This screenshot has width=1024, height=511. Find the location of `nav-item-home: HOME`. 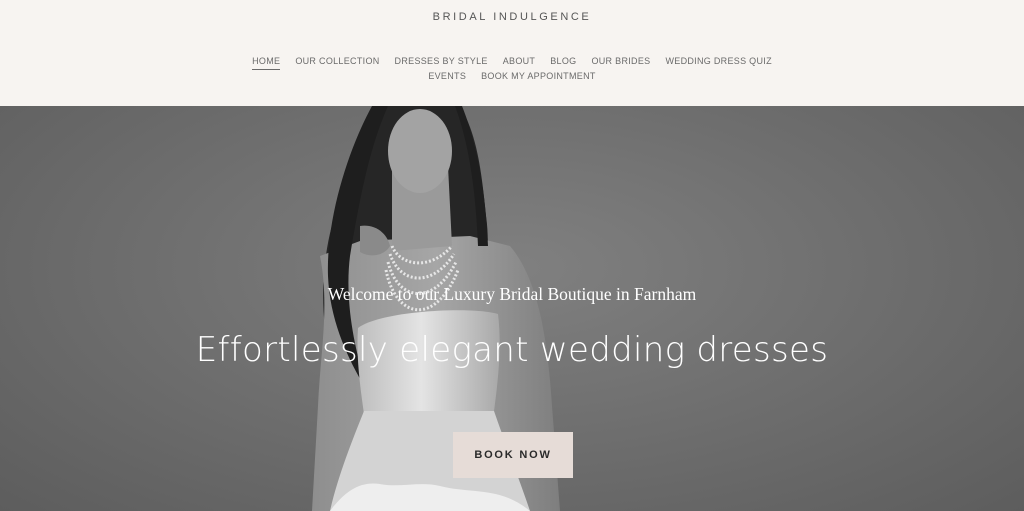

nav-item-home: HOME is located at coordinates (266, 62).